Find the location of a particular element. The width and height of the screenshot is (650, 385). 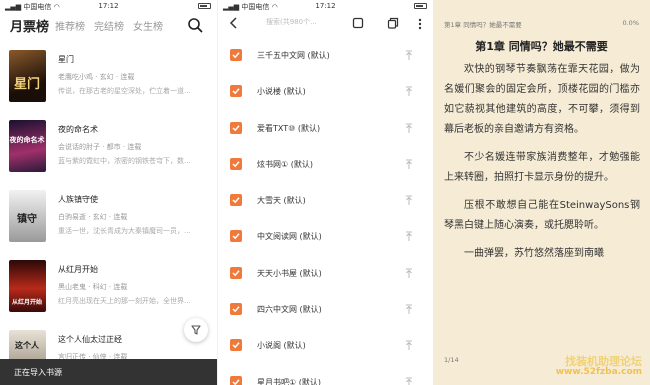

tab-monthly-ticket: 月票榜 is located at coordinates (29, 25).